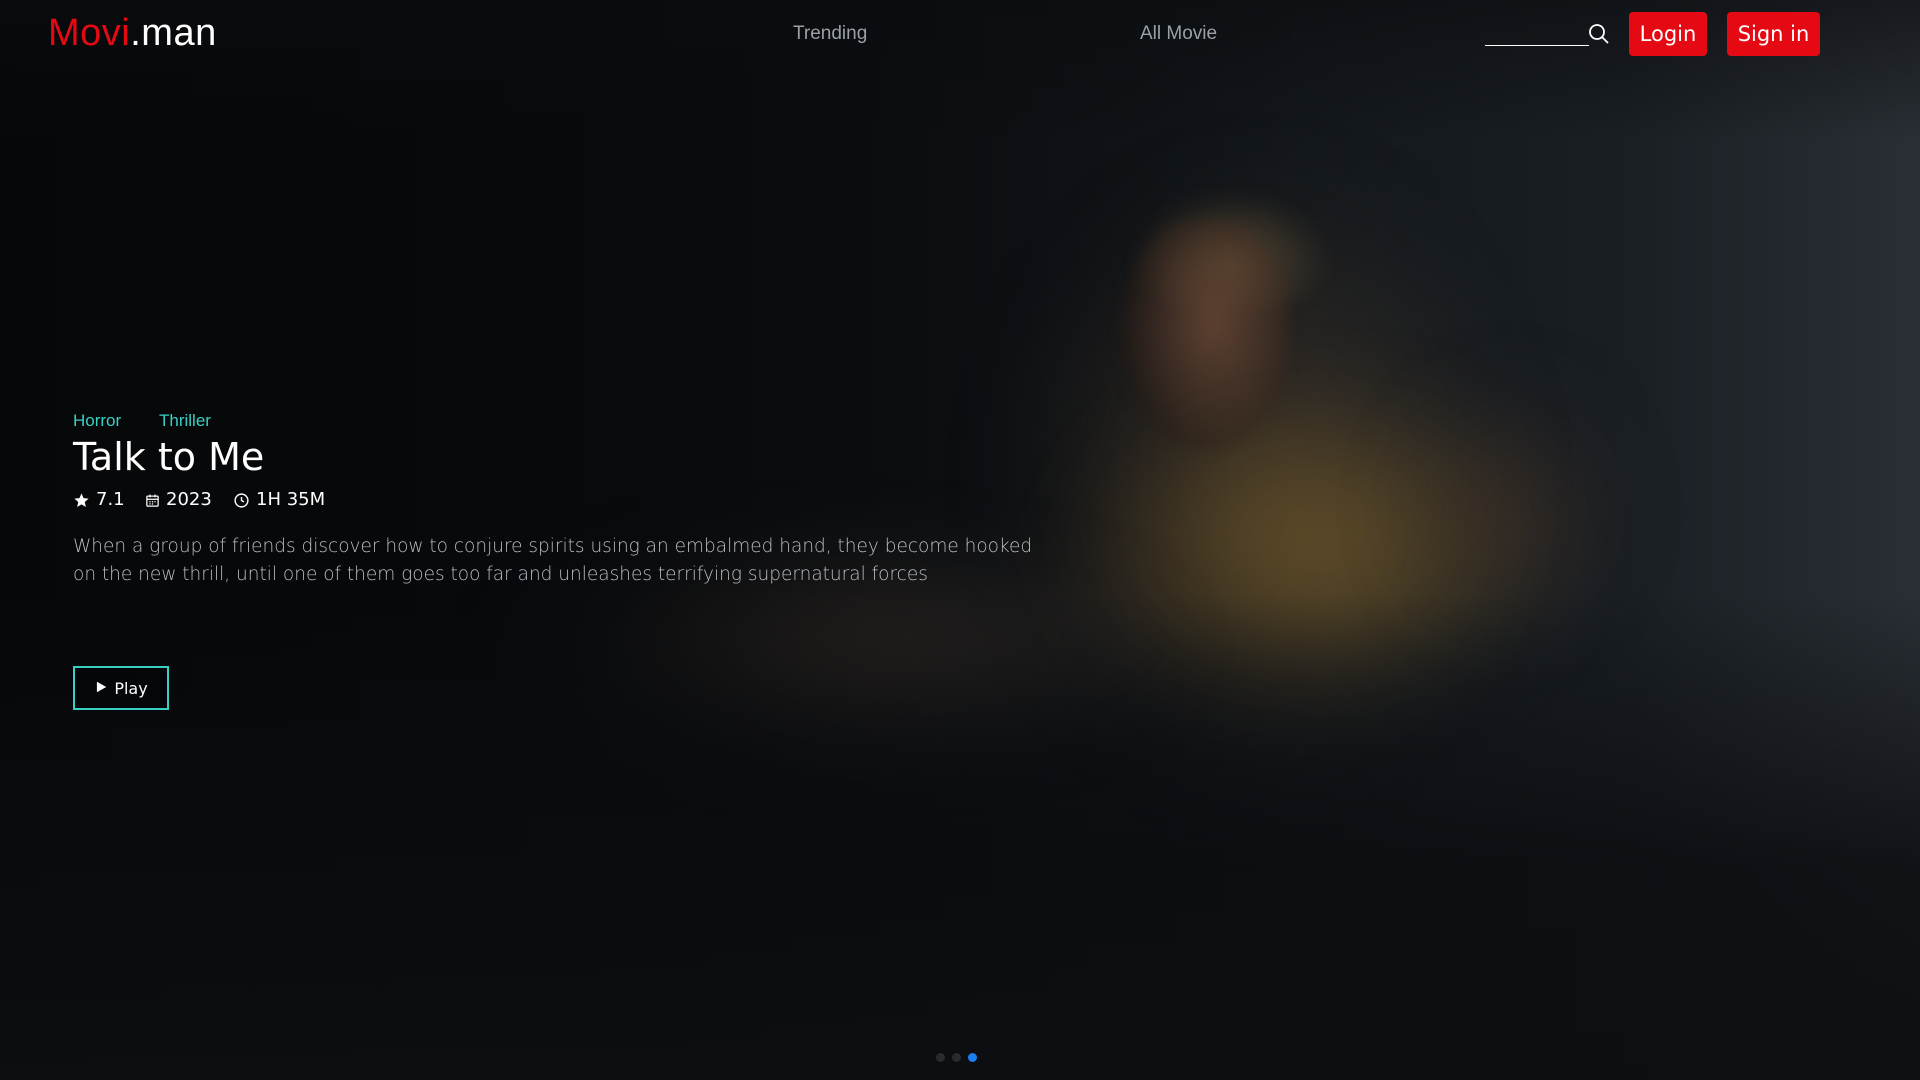  I want to click on genre-tag: Horror, so click(97, 421).